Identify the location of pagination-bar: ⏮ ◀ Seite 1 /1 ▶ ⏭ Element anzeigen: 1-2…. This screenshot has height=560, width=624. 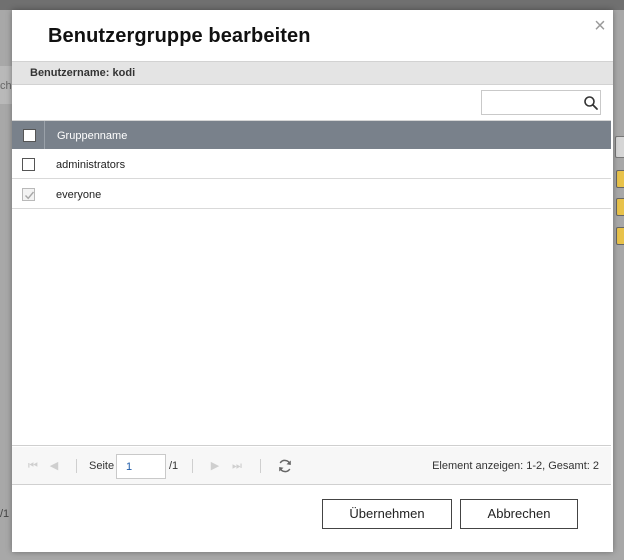
(311, 466).